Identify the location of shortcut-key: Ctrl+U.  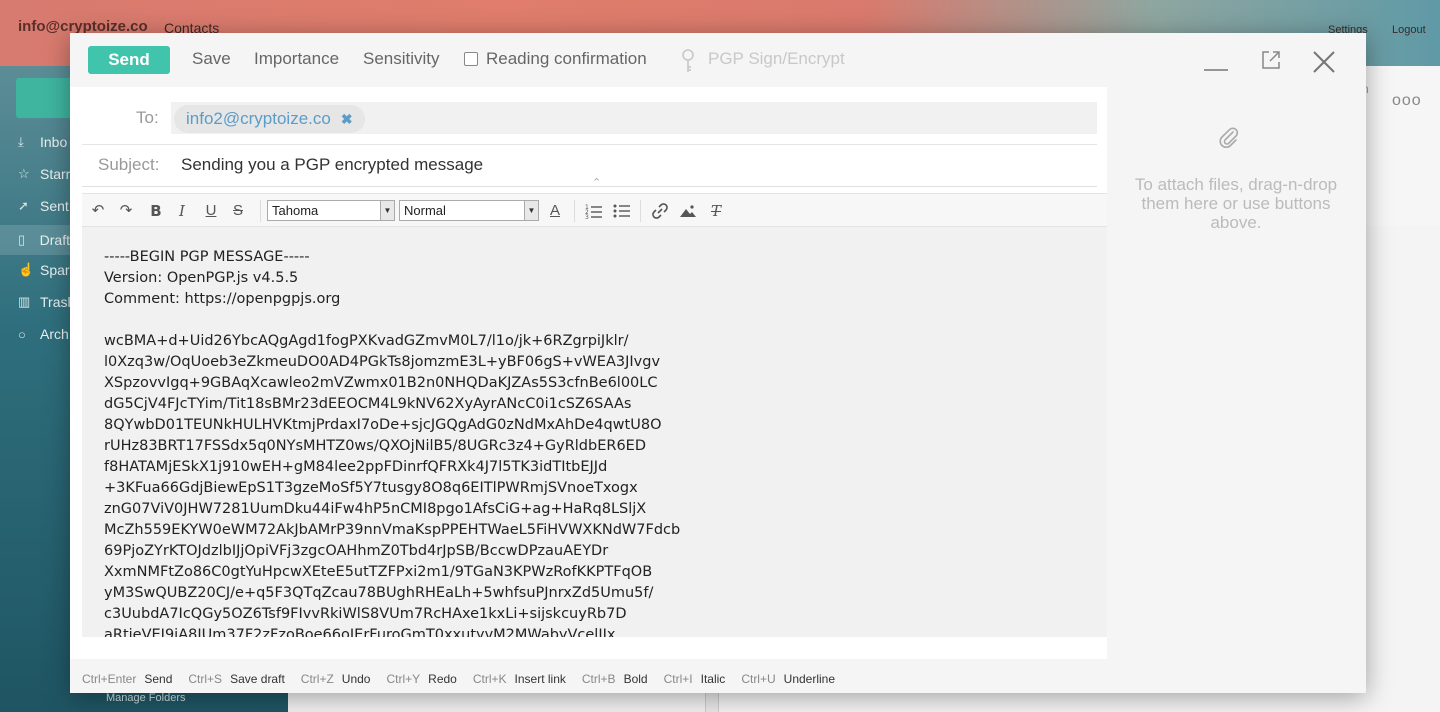
(758, 679).